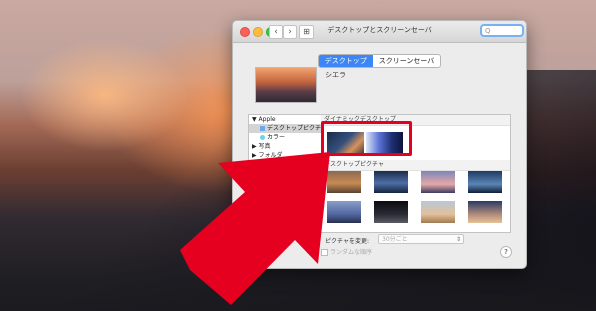  Describe the element at coordinates (255, 228) in the screenshot. I see `red-arrow-icon` at that location.